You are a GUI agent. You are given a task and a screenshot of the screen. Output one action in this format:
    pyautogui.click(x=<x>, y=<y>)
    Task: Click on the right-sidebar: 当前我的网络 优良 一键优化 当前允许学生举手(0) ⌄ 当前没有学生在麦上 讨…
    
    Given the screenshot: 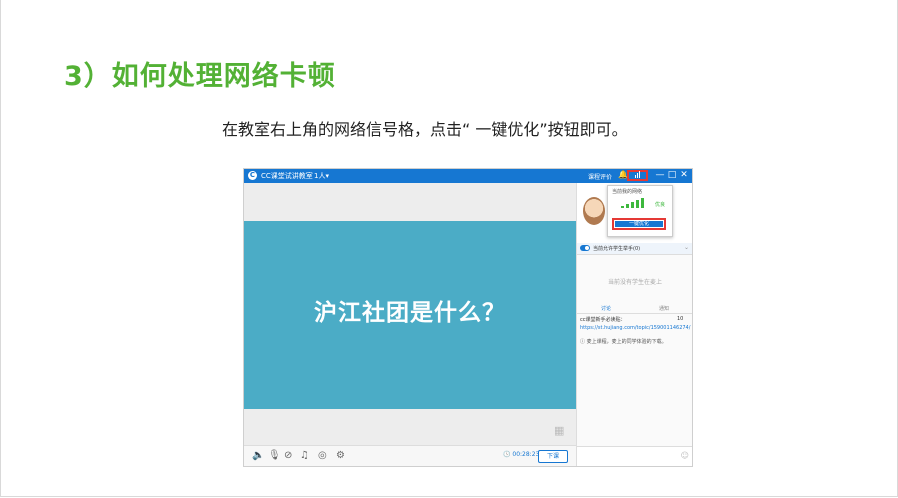 What is the action you would take?
    pyautogui.click(x=634, y=324)
    